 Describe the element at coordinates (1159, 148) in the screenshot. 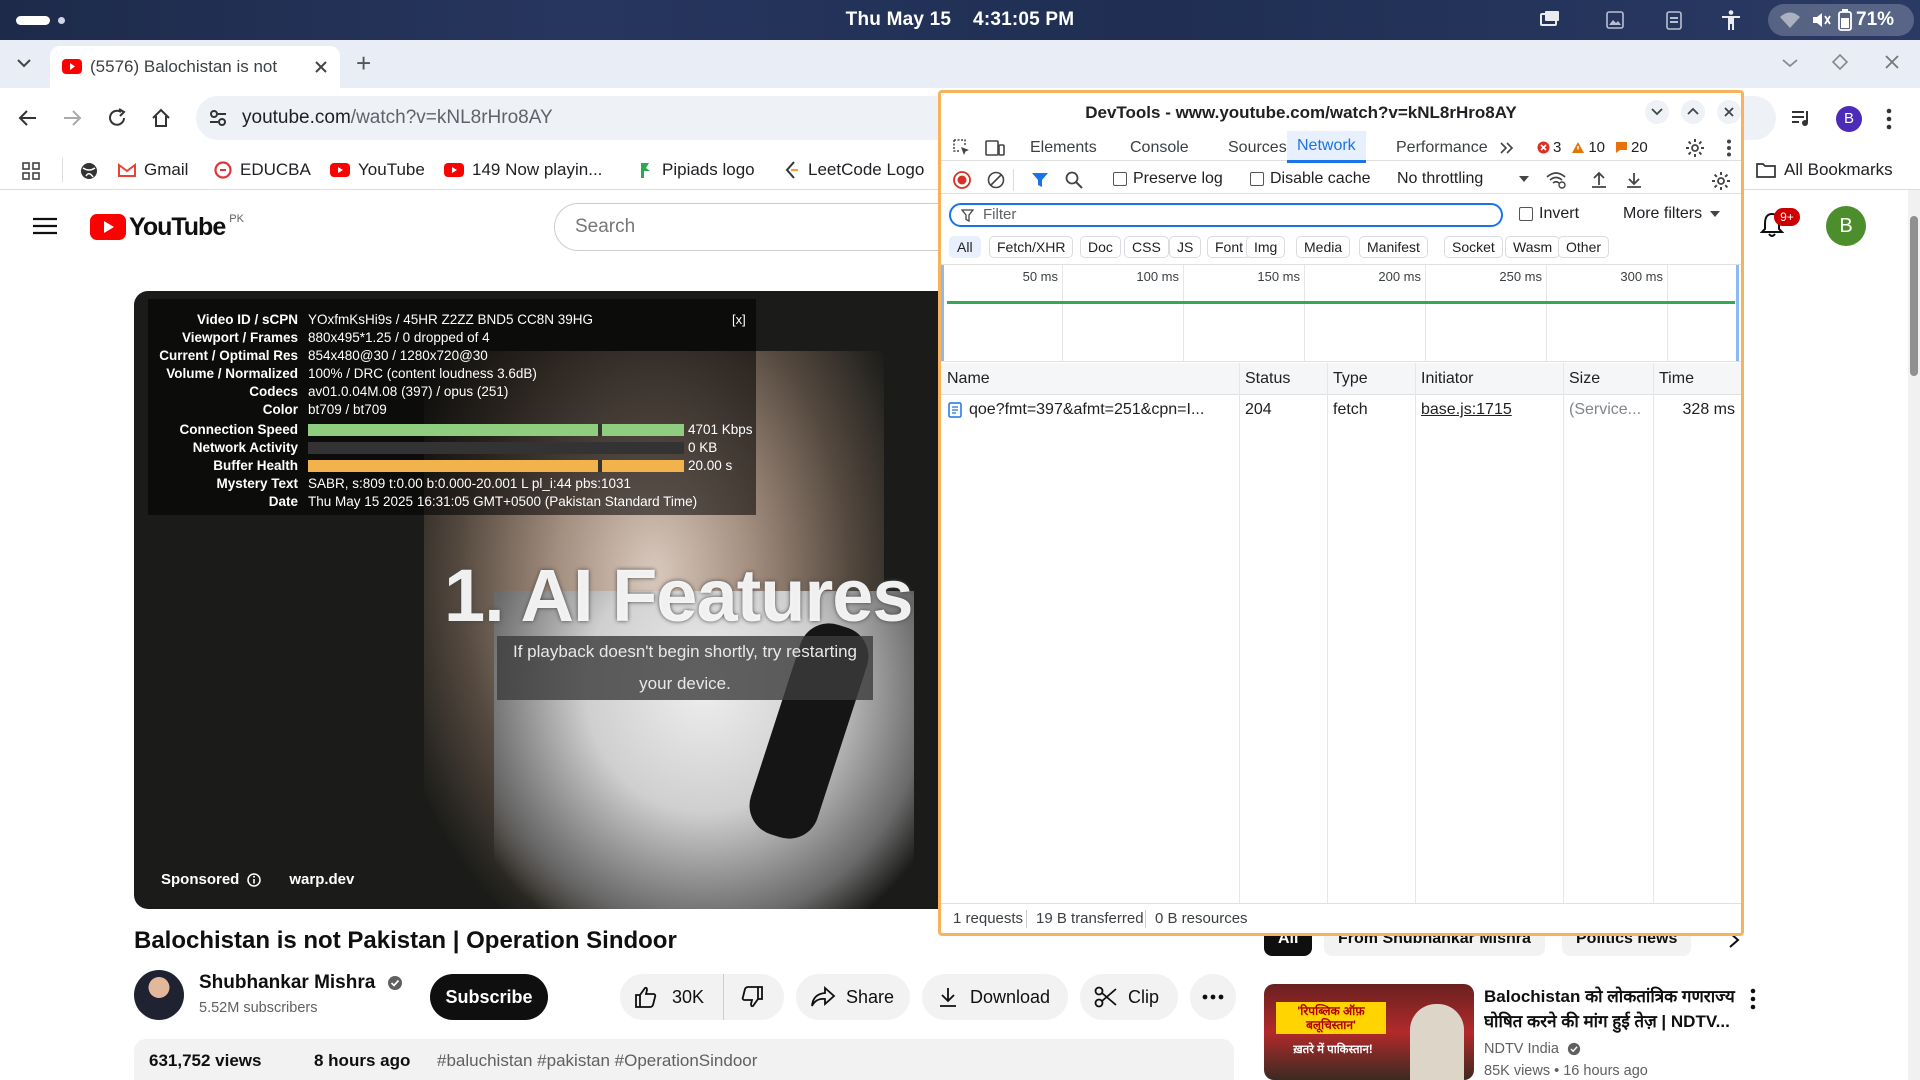

I see `devtools-tab-console: Console` at that location.